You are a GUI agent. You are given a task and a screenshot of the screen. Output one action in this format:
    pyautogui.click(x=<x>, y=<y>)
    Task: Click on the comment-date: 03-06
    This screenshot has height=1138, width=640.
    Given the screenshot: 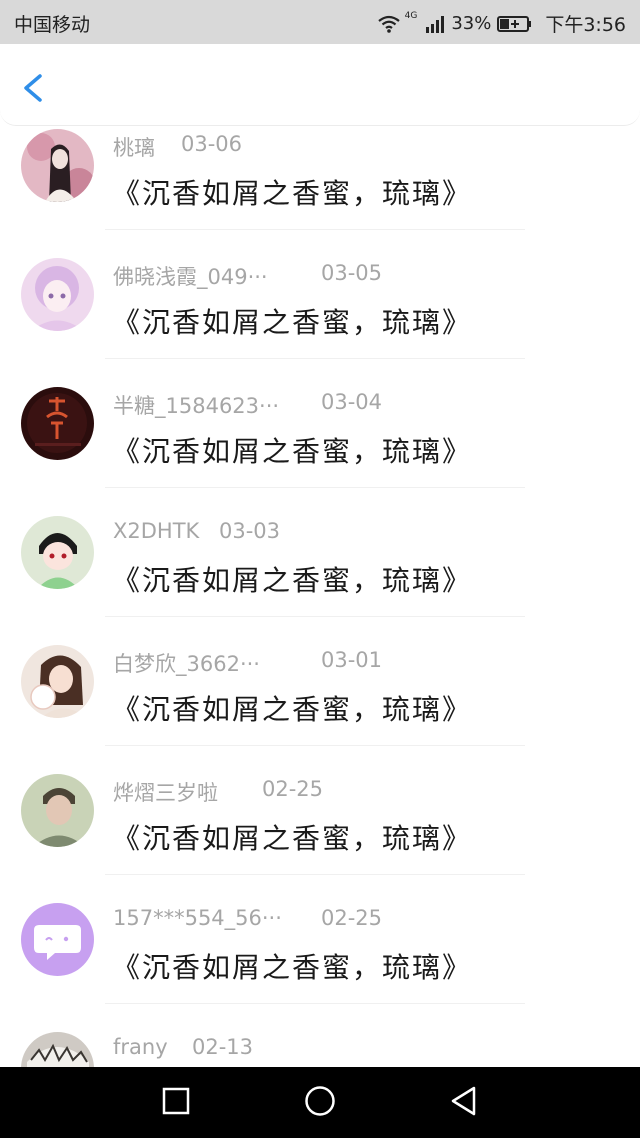 What is the action you would take?
    pyautogui.click(x=212, y=144)
    